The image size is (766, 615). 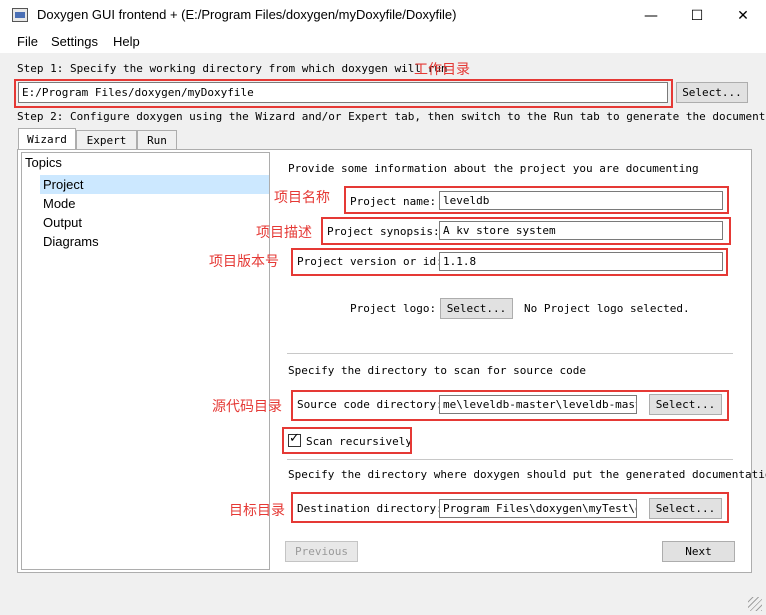 I want to click on topic-output: Output, so click(x=61, y=222).